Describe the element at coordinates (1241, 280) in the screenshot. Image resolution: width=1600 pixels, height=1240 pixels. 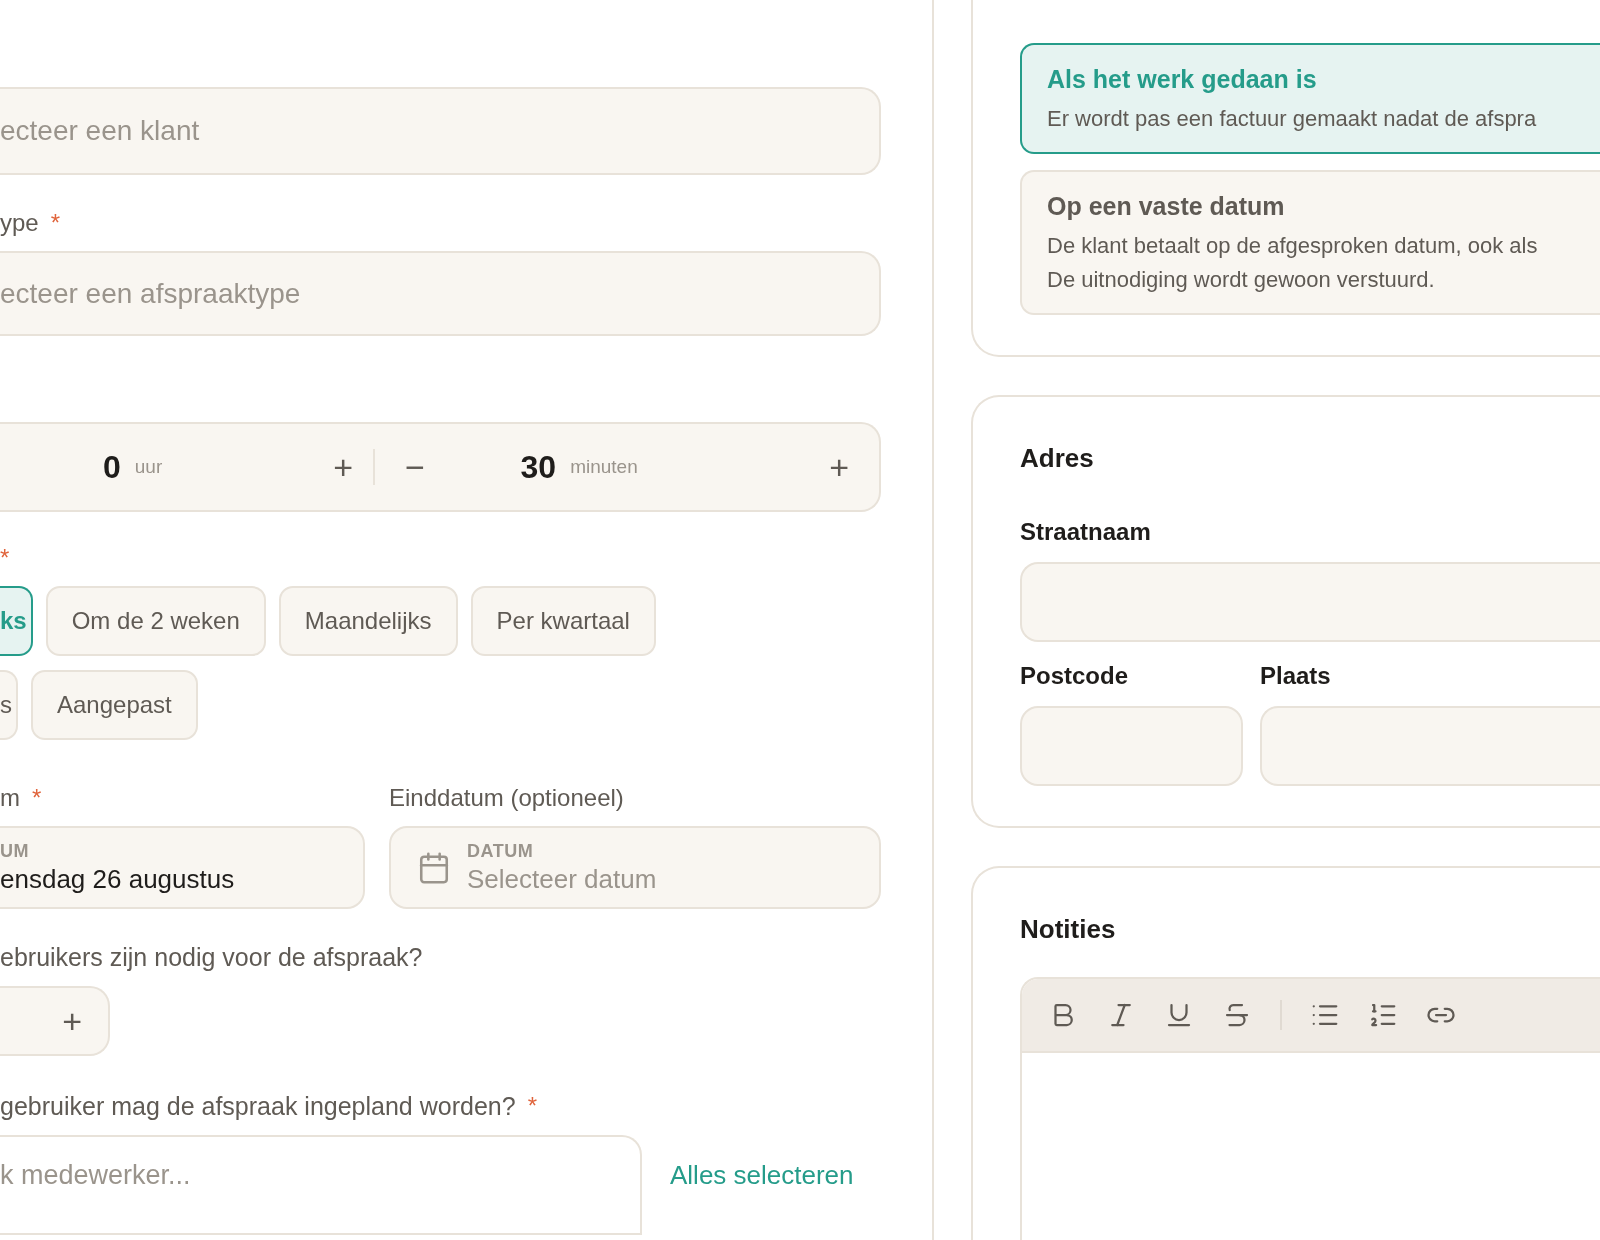
I see `option-description: De uitnodiging wordt gewoon verstuurd.` at that location.